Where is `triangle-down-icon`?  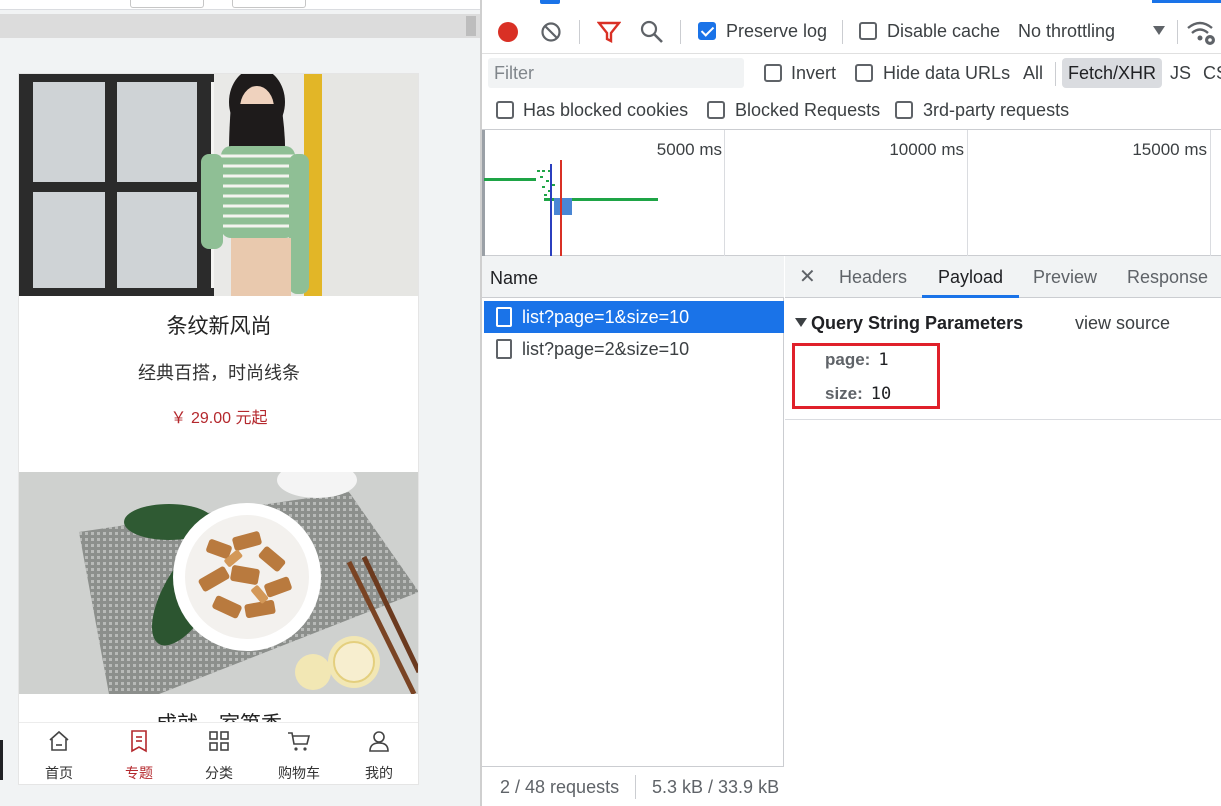 triangle-down-icon is located at coordinates (801, 322).